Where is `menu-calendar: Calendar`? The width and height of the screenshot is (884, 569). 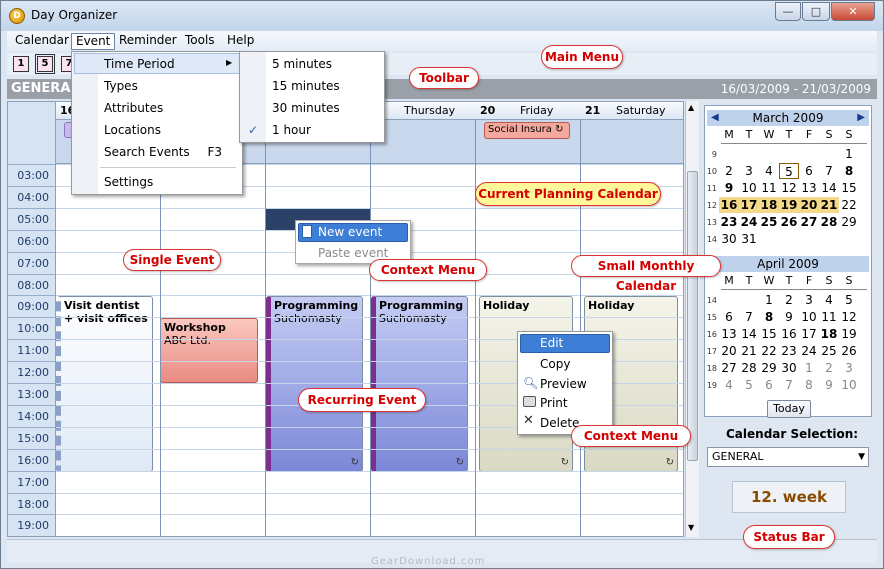 menu-calendar: Calendar is located at coordinates (42, 41).